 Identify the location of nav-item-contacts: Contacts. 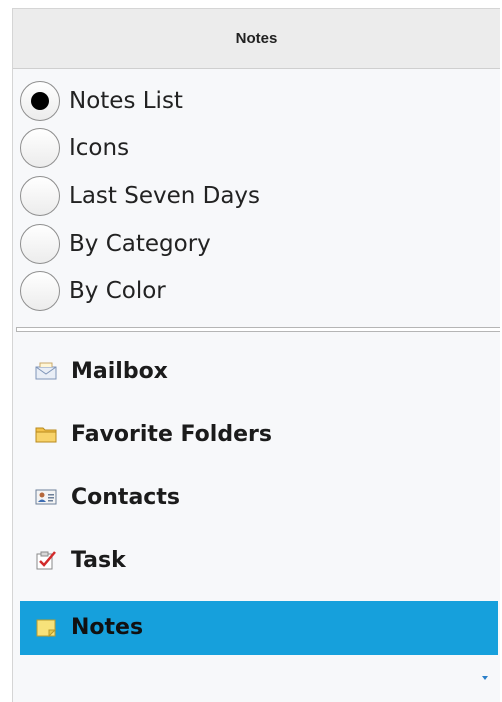
(256, 497).